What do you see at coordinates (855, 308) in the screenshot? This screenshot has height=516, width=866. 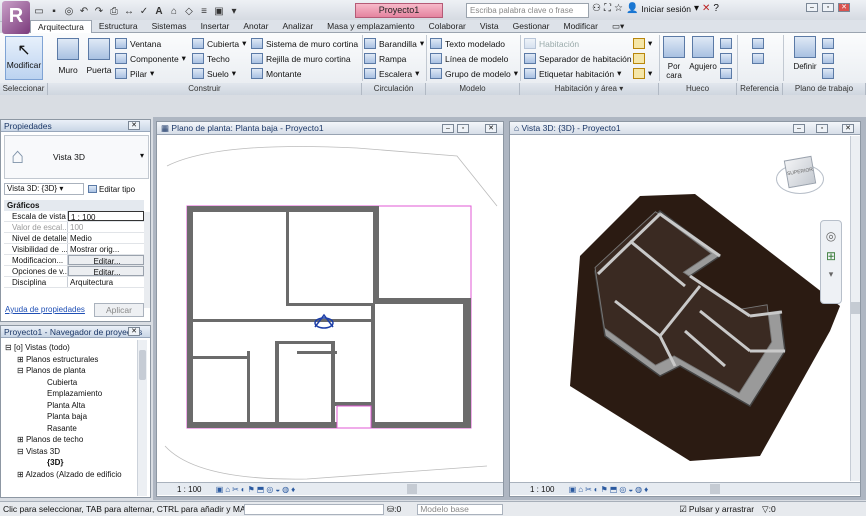 I see `3d-vscroll-thumb` at bounding box center [855, 308].